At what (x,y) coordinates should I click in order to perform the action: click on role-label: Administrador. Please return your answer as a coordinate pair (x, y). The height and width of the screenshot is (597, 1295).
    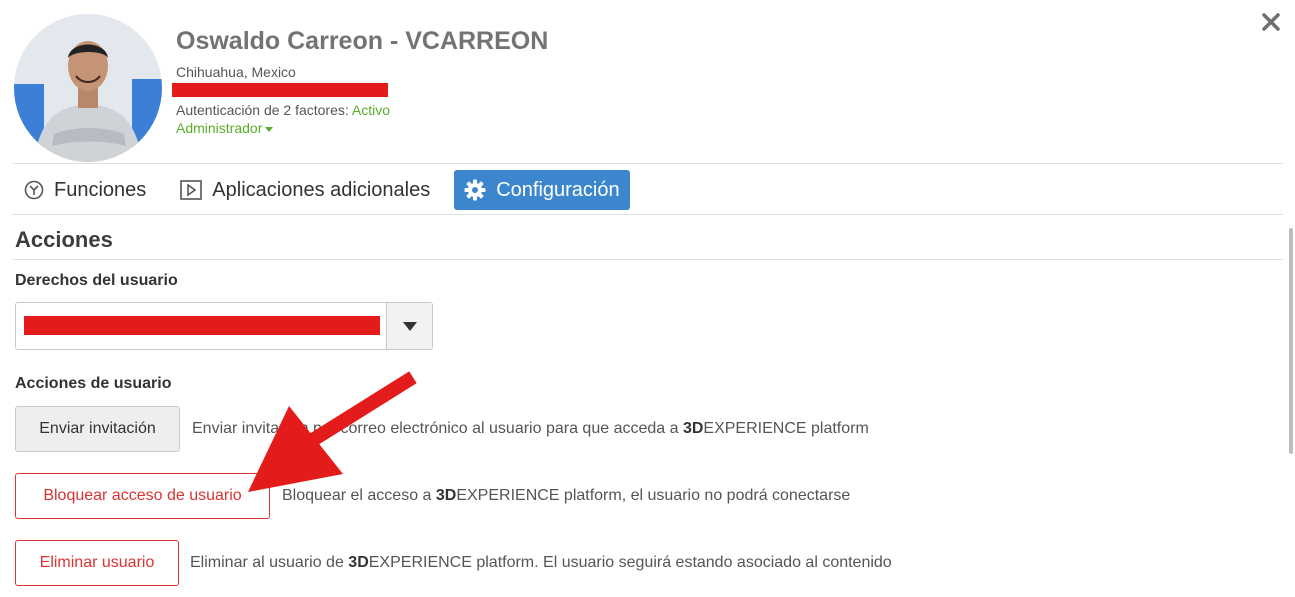
    Looking at the image, I should click on (219, 128).